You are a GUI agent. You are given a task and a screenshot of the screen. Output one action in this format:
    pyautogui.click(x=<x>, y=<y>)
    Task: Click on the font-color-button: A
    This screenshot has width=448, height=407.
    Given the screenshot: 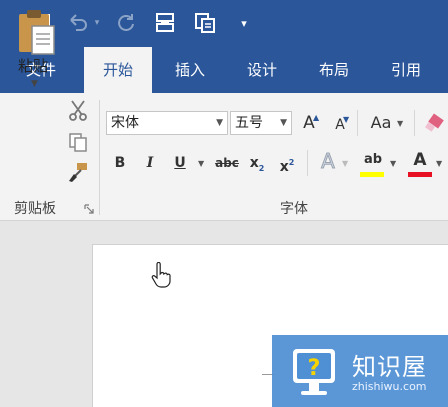 What is the action you would take?
    pyautogui.click(x=420, y=160)
    